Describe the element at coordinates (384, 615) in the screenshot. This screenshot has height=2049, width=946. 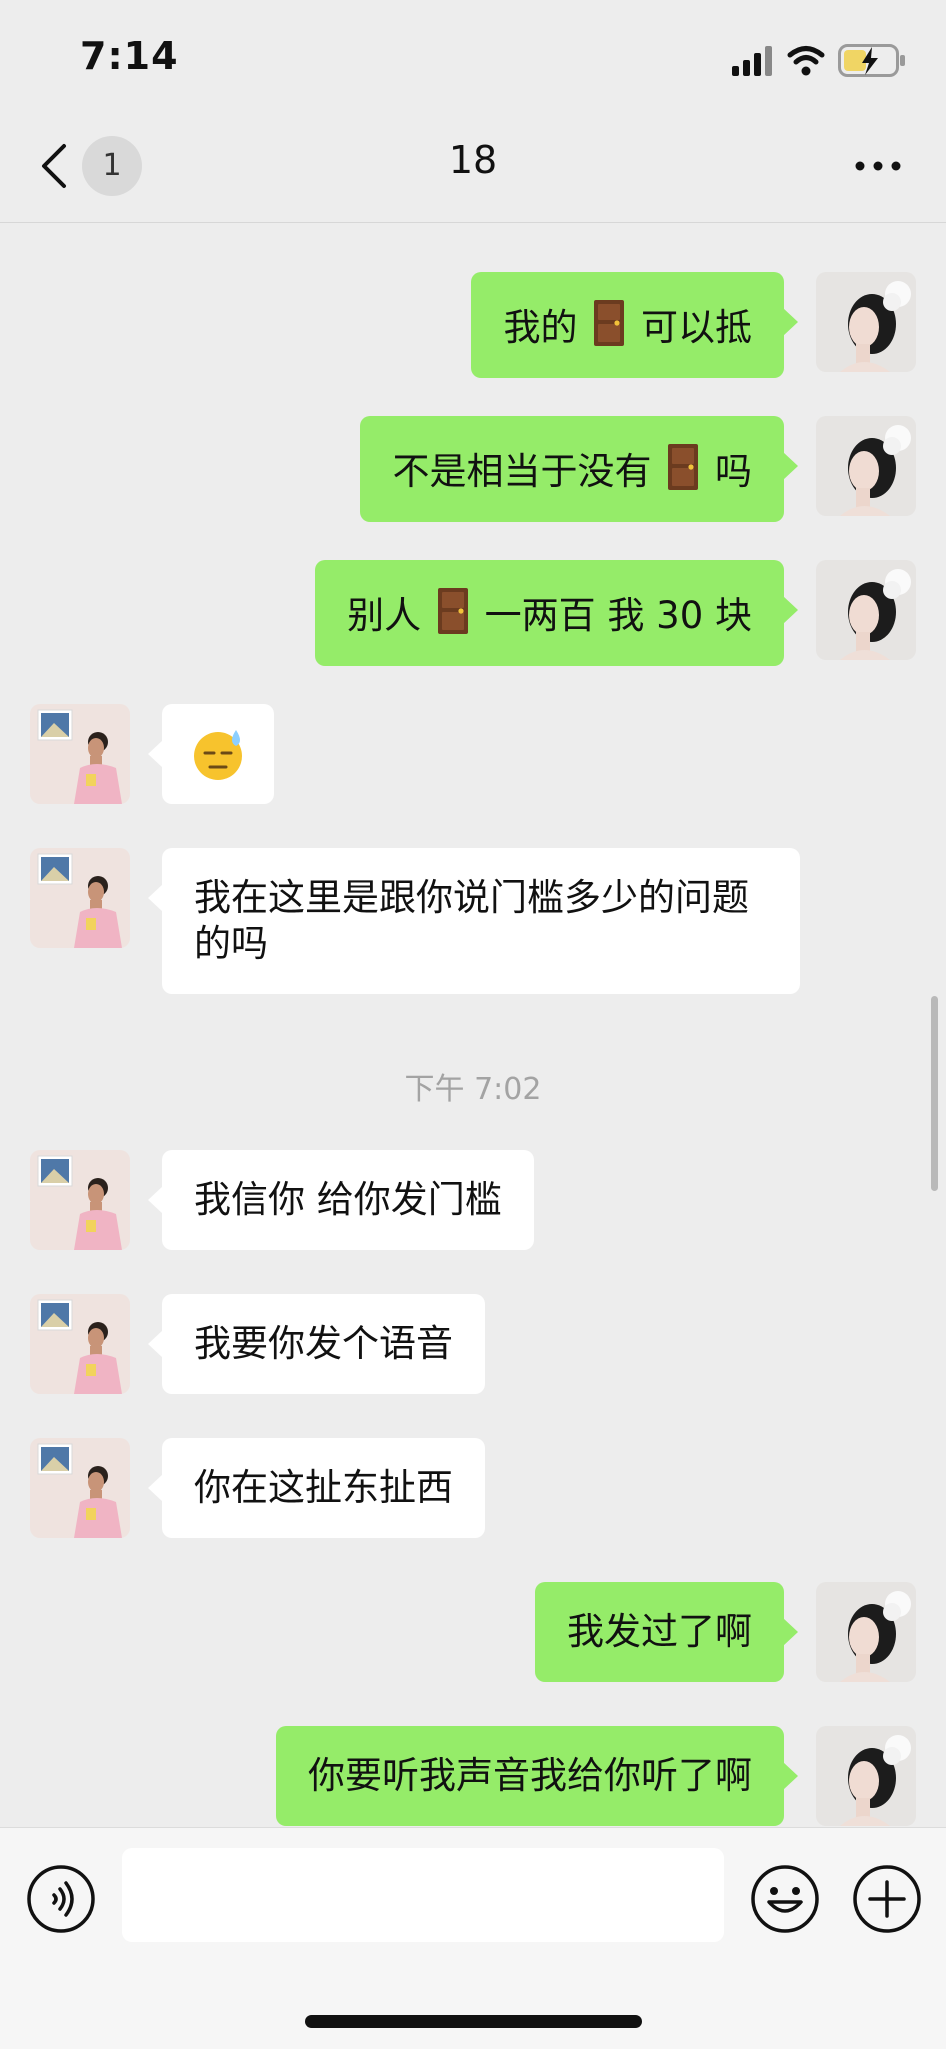
I see `message-text: 别人` at that location.